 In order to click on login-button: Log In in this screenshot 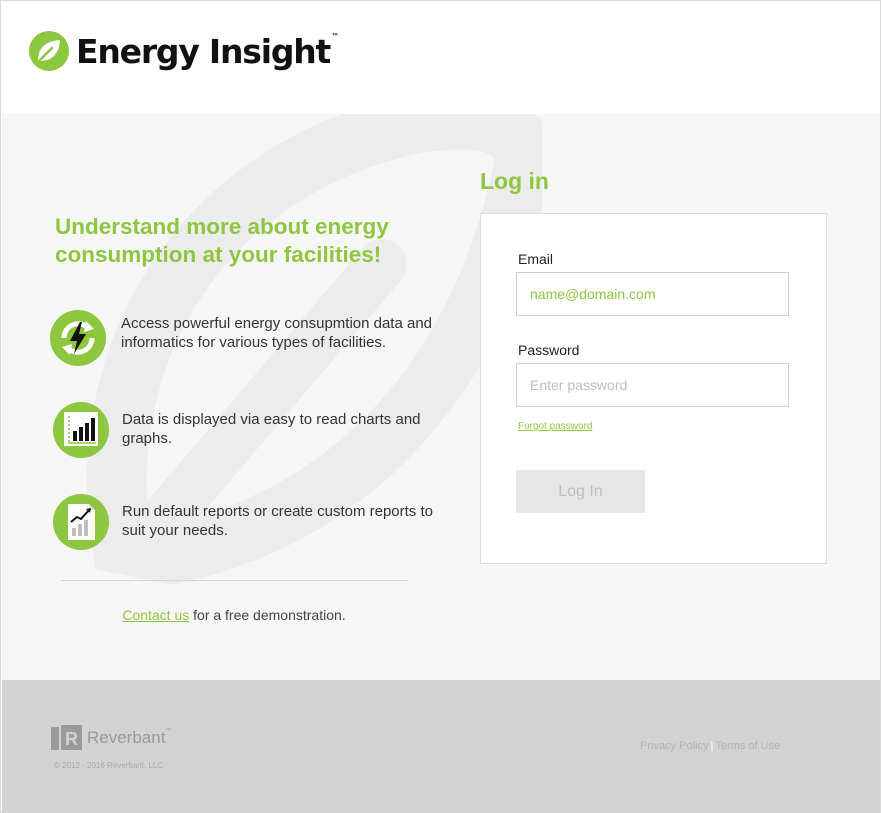, I will do `click(580, 491)`.